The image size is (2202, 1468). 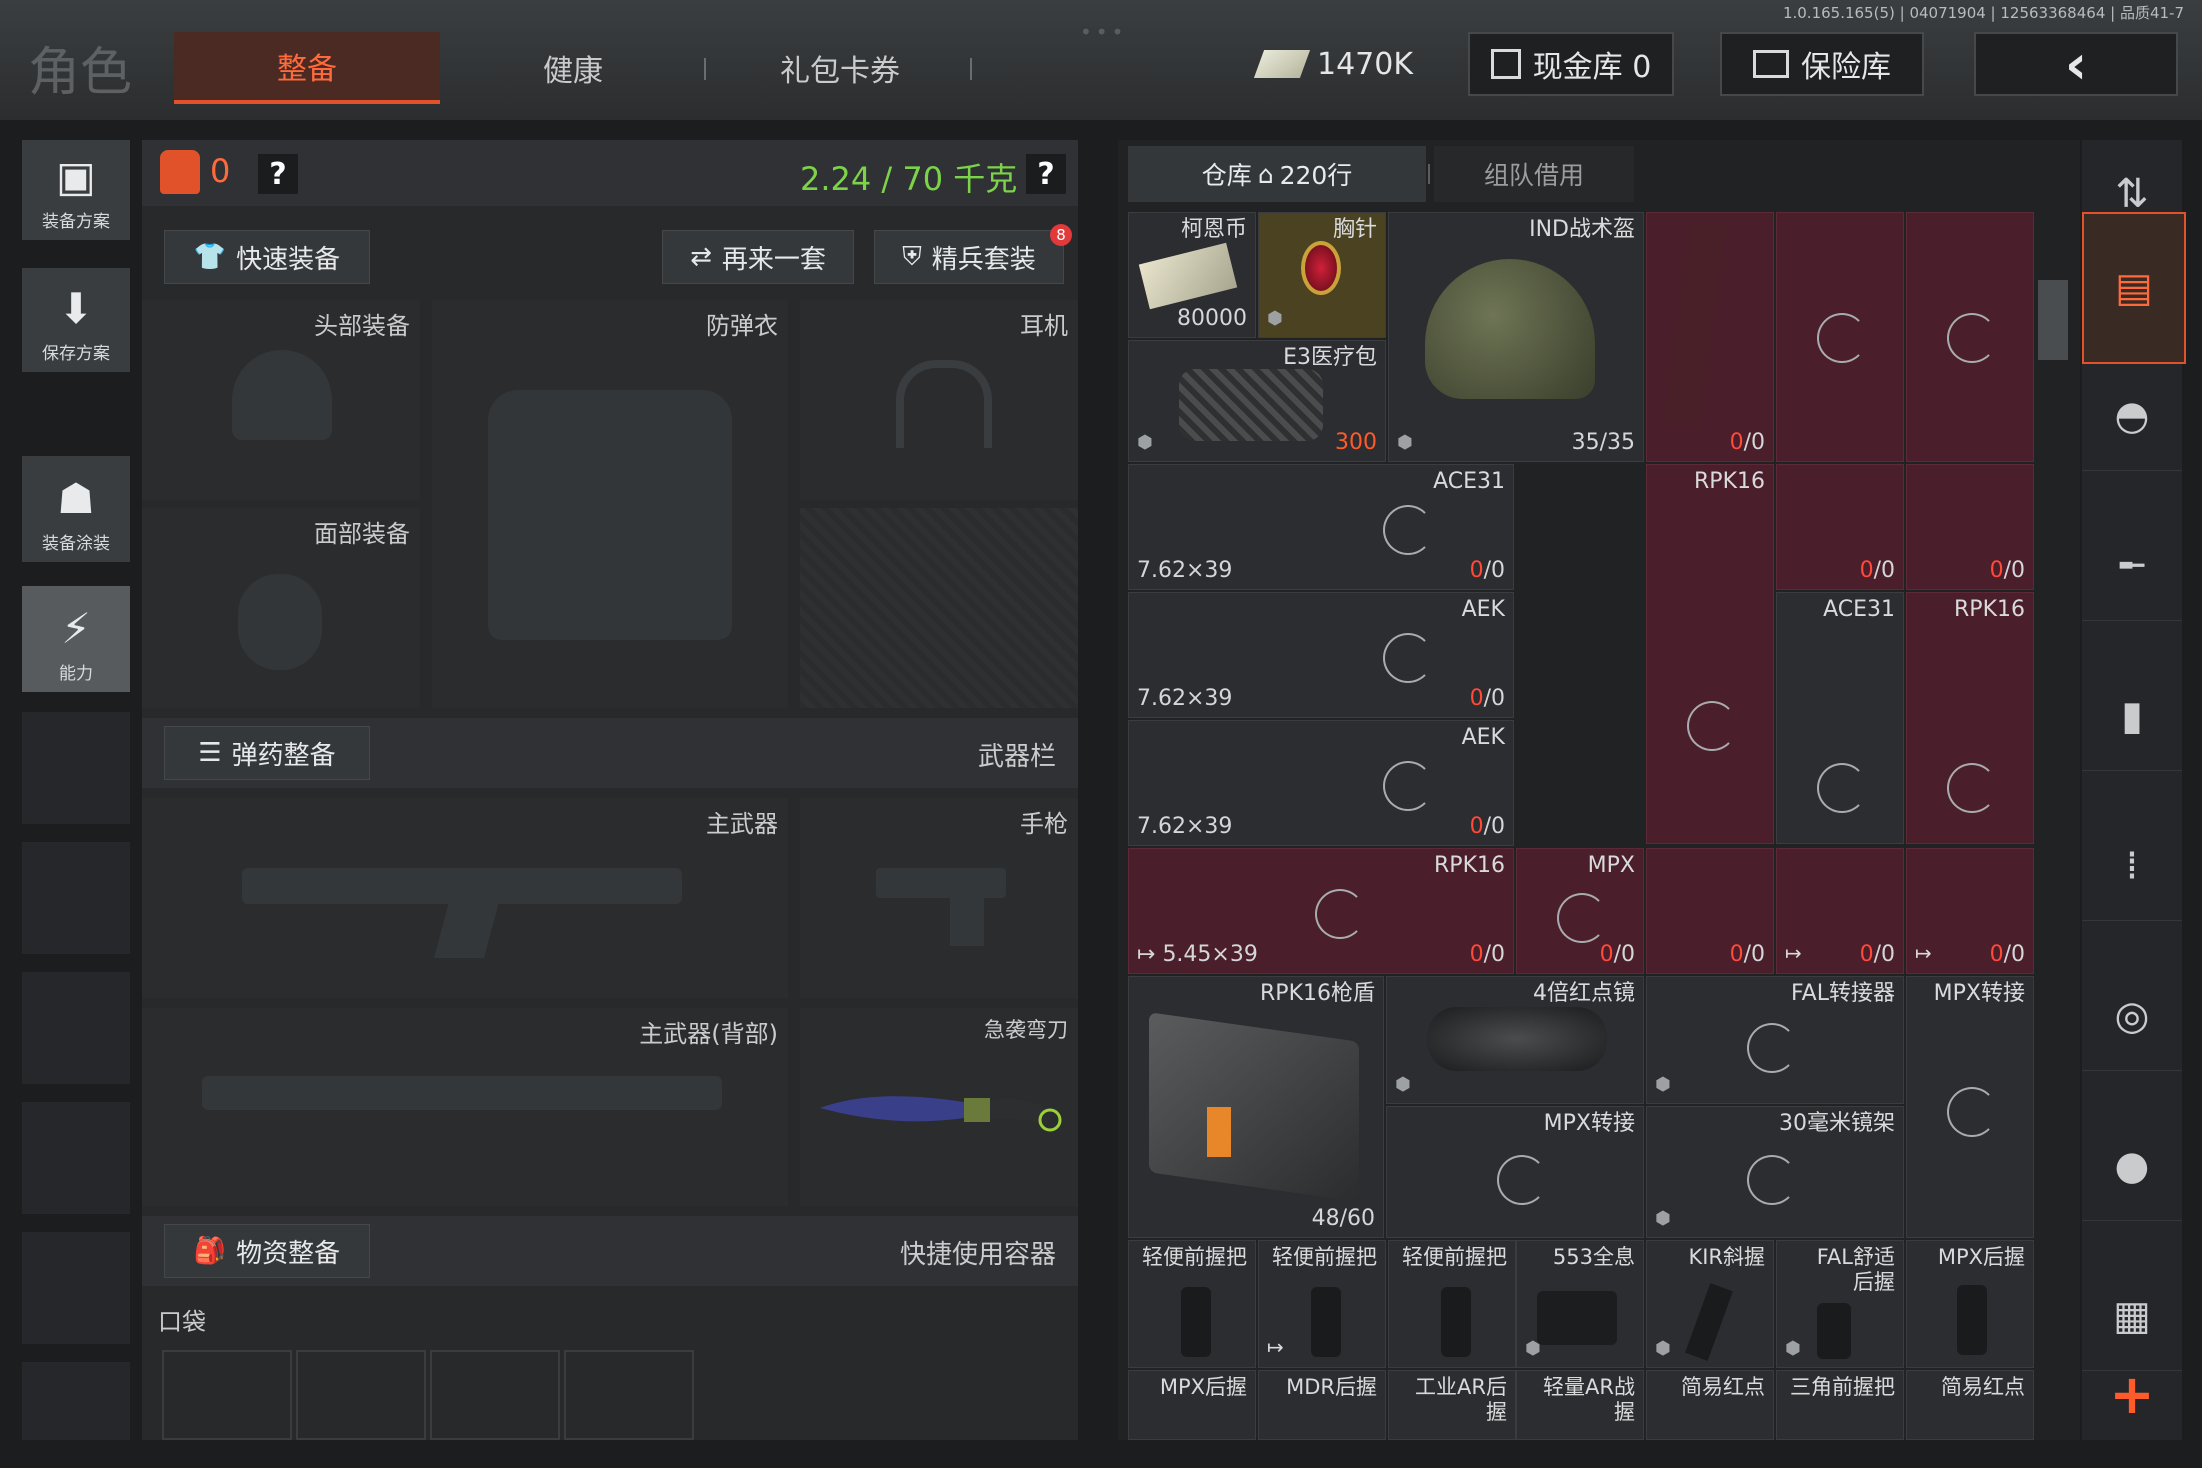 What do you see at coordinates (1710, 1304) in the screenshot?
I see `item-cell: KIR斜握 ⬢` at bounding box center [1710, 1304].